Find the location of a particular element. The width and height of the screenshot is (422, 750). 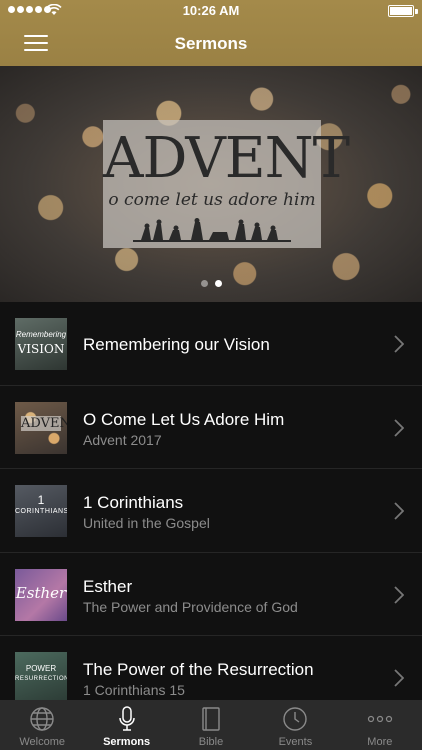

sermon-subtitle: 1 Corinthians 15 is located at coordinates (134, 690).